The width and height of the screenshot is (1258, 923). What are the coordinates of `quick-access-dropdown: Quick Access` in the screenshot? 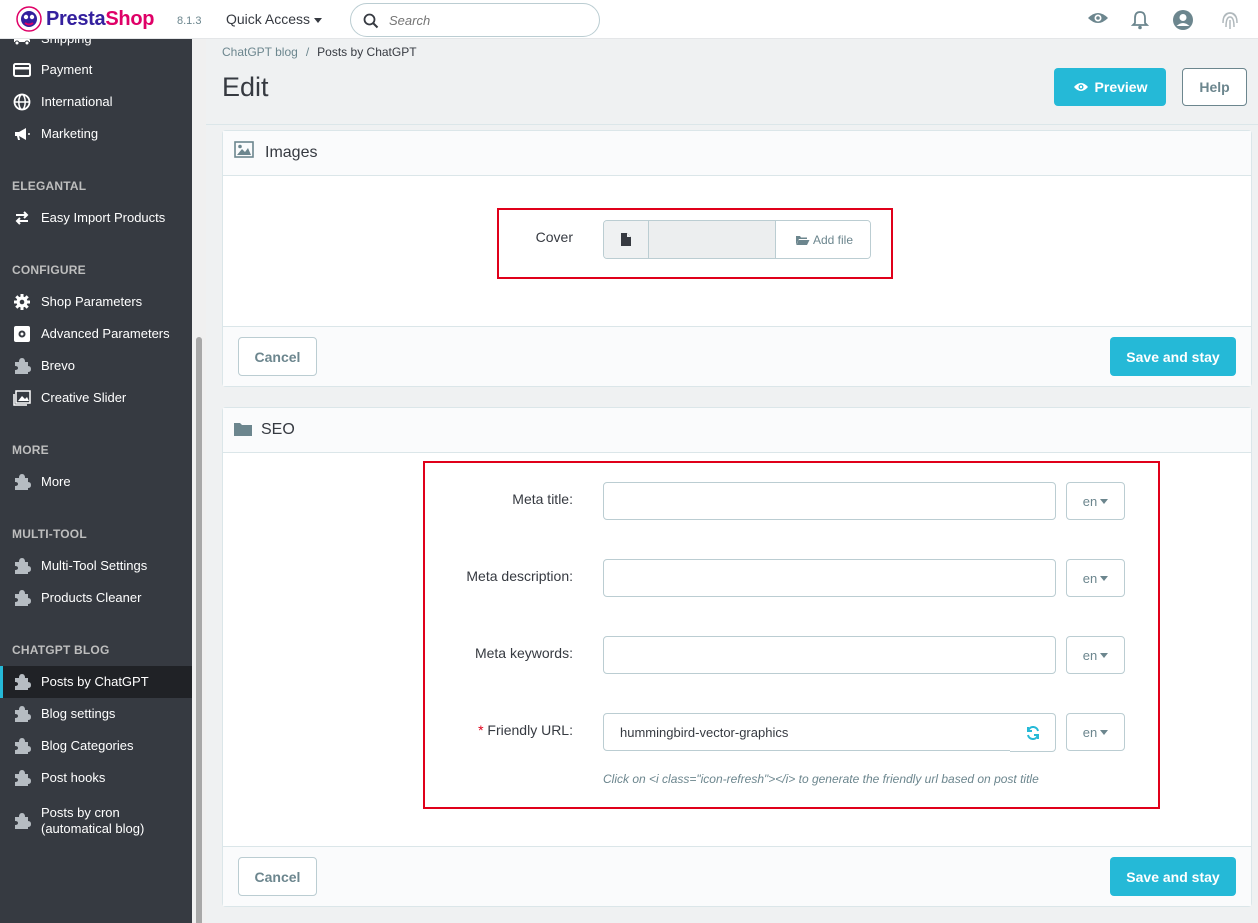 It's located at (274, 19).